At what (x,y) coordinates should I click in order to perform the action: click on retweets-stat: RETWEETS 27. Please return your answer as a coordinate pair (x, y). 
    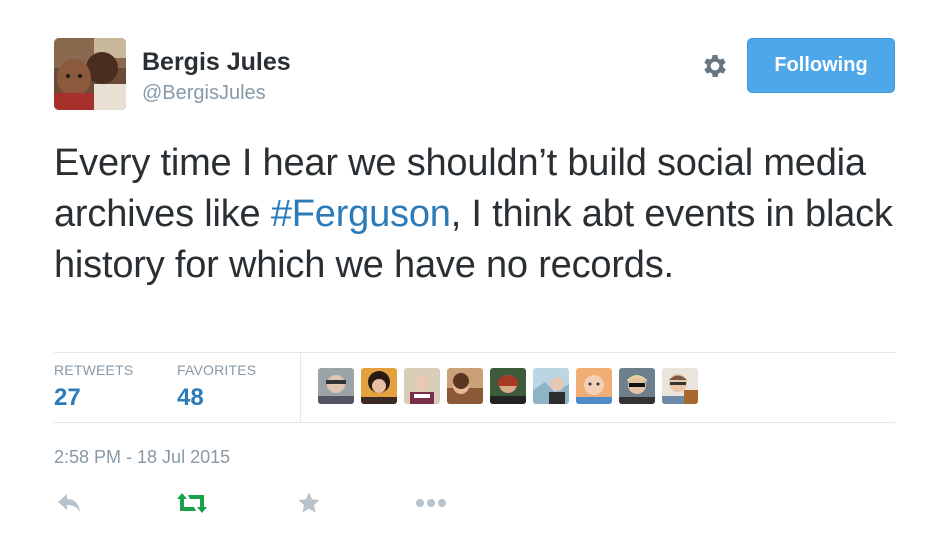
    Looking at the image, I should click on (93, 387).